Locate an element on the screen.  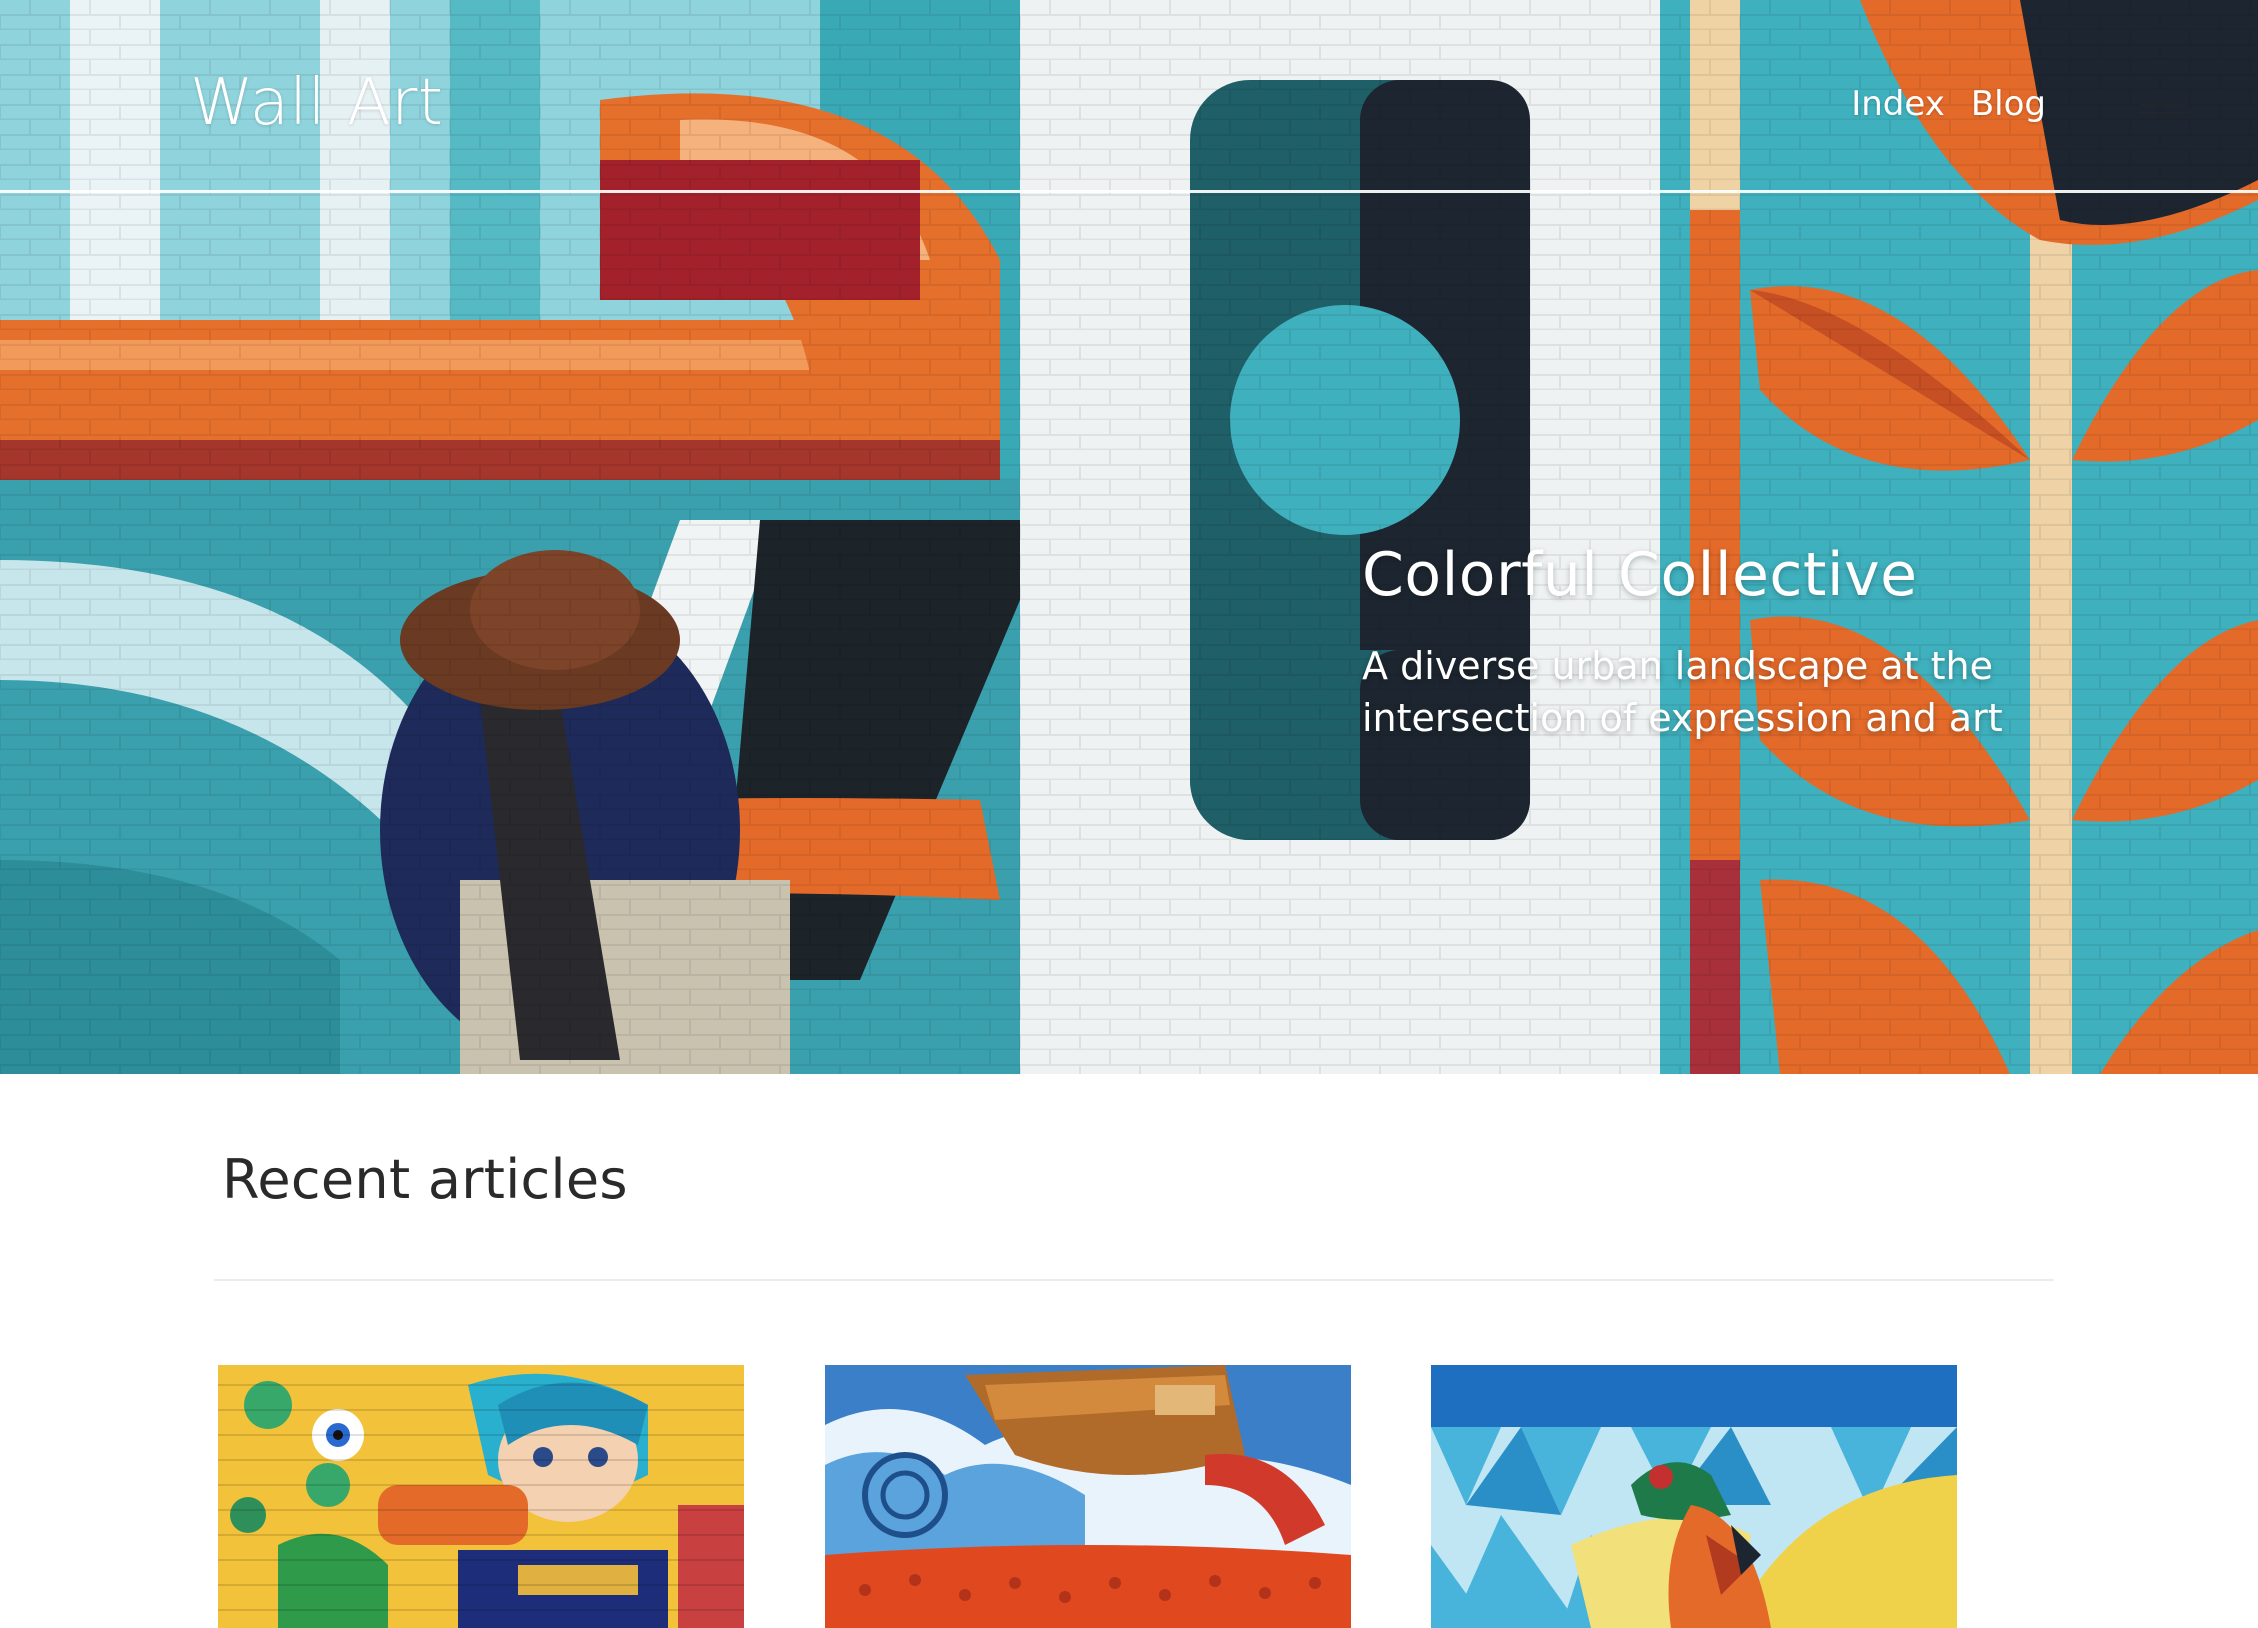
hero-title: Colorful Collective is located at coordinates (1640, 575).